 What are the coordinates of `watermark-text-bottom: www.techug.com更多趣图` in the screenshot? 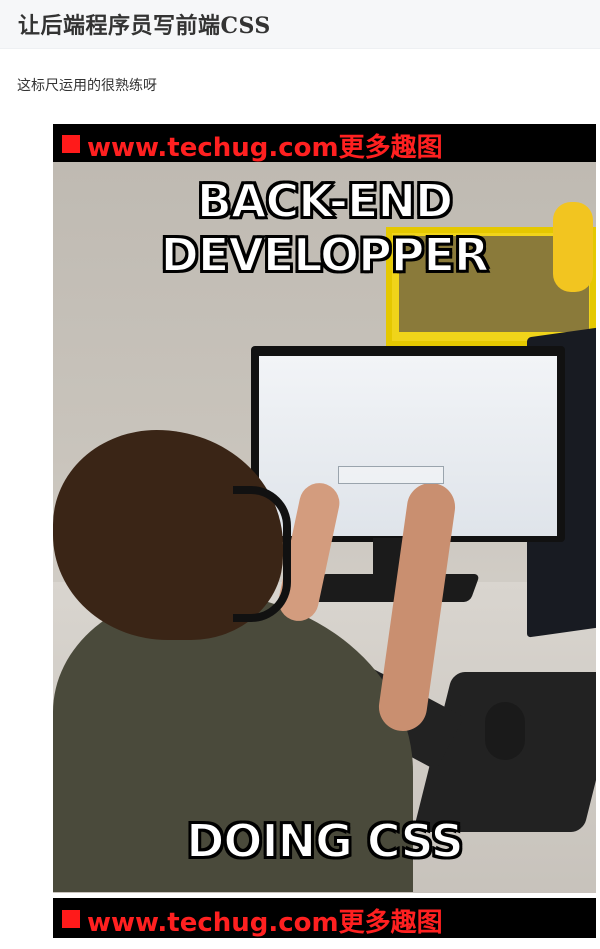 It's located at (265, 923).